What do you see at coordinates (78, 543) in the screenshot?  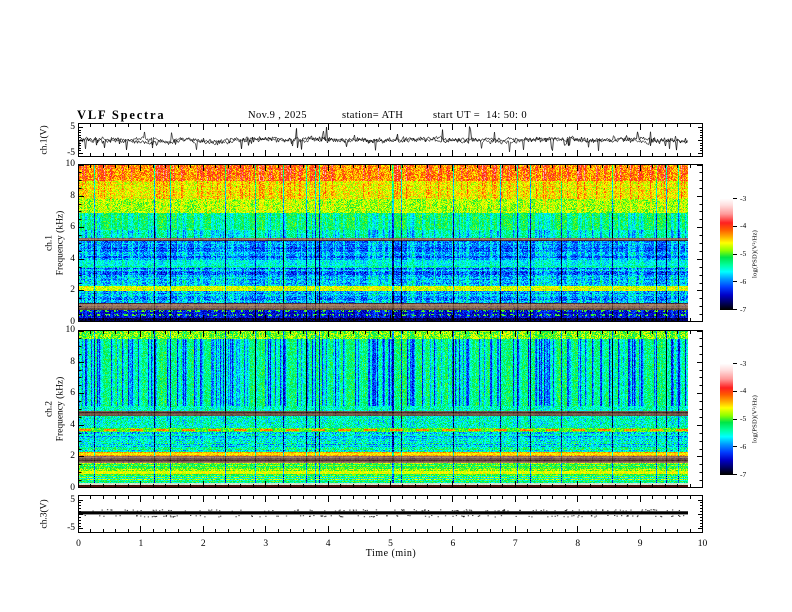 I see `x-axis-tick-label: 0` at bounding box center [78, 543].